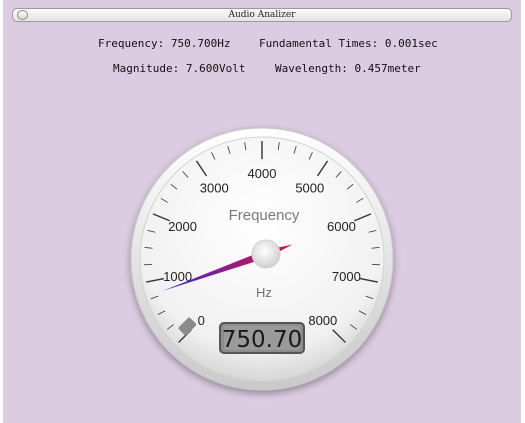 This screenshot has width=525, height=423. I want to click on tick-label: 4000, so click(262, 173).